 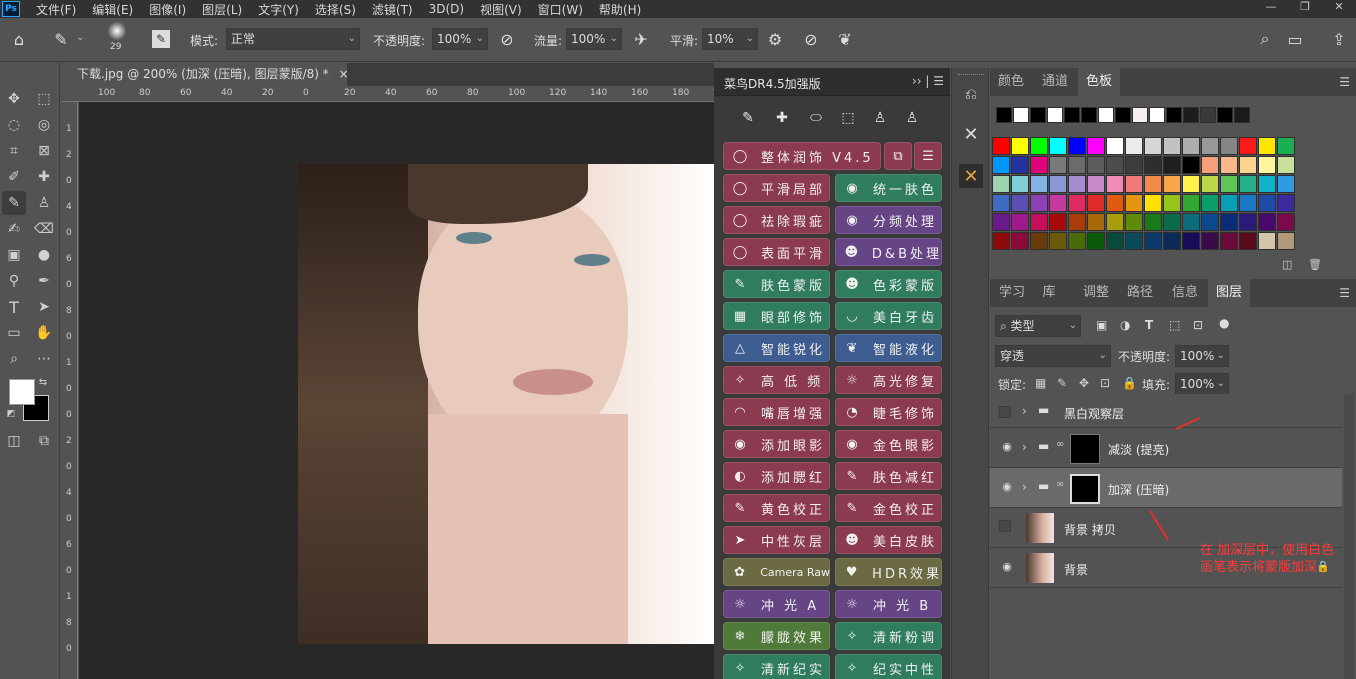 I want to click on path-select-icon: ➤, so click(x=44, y=307).